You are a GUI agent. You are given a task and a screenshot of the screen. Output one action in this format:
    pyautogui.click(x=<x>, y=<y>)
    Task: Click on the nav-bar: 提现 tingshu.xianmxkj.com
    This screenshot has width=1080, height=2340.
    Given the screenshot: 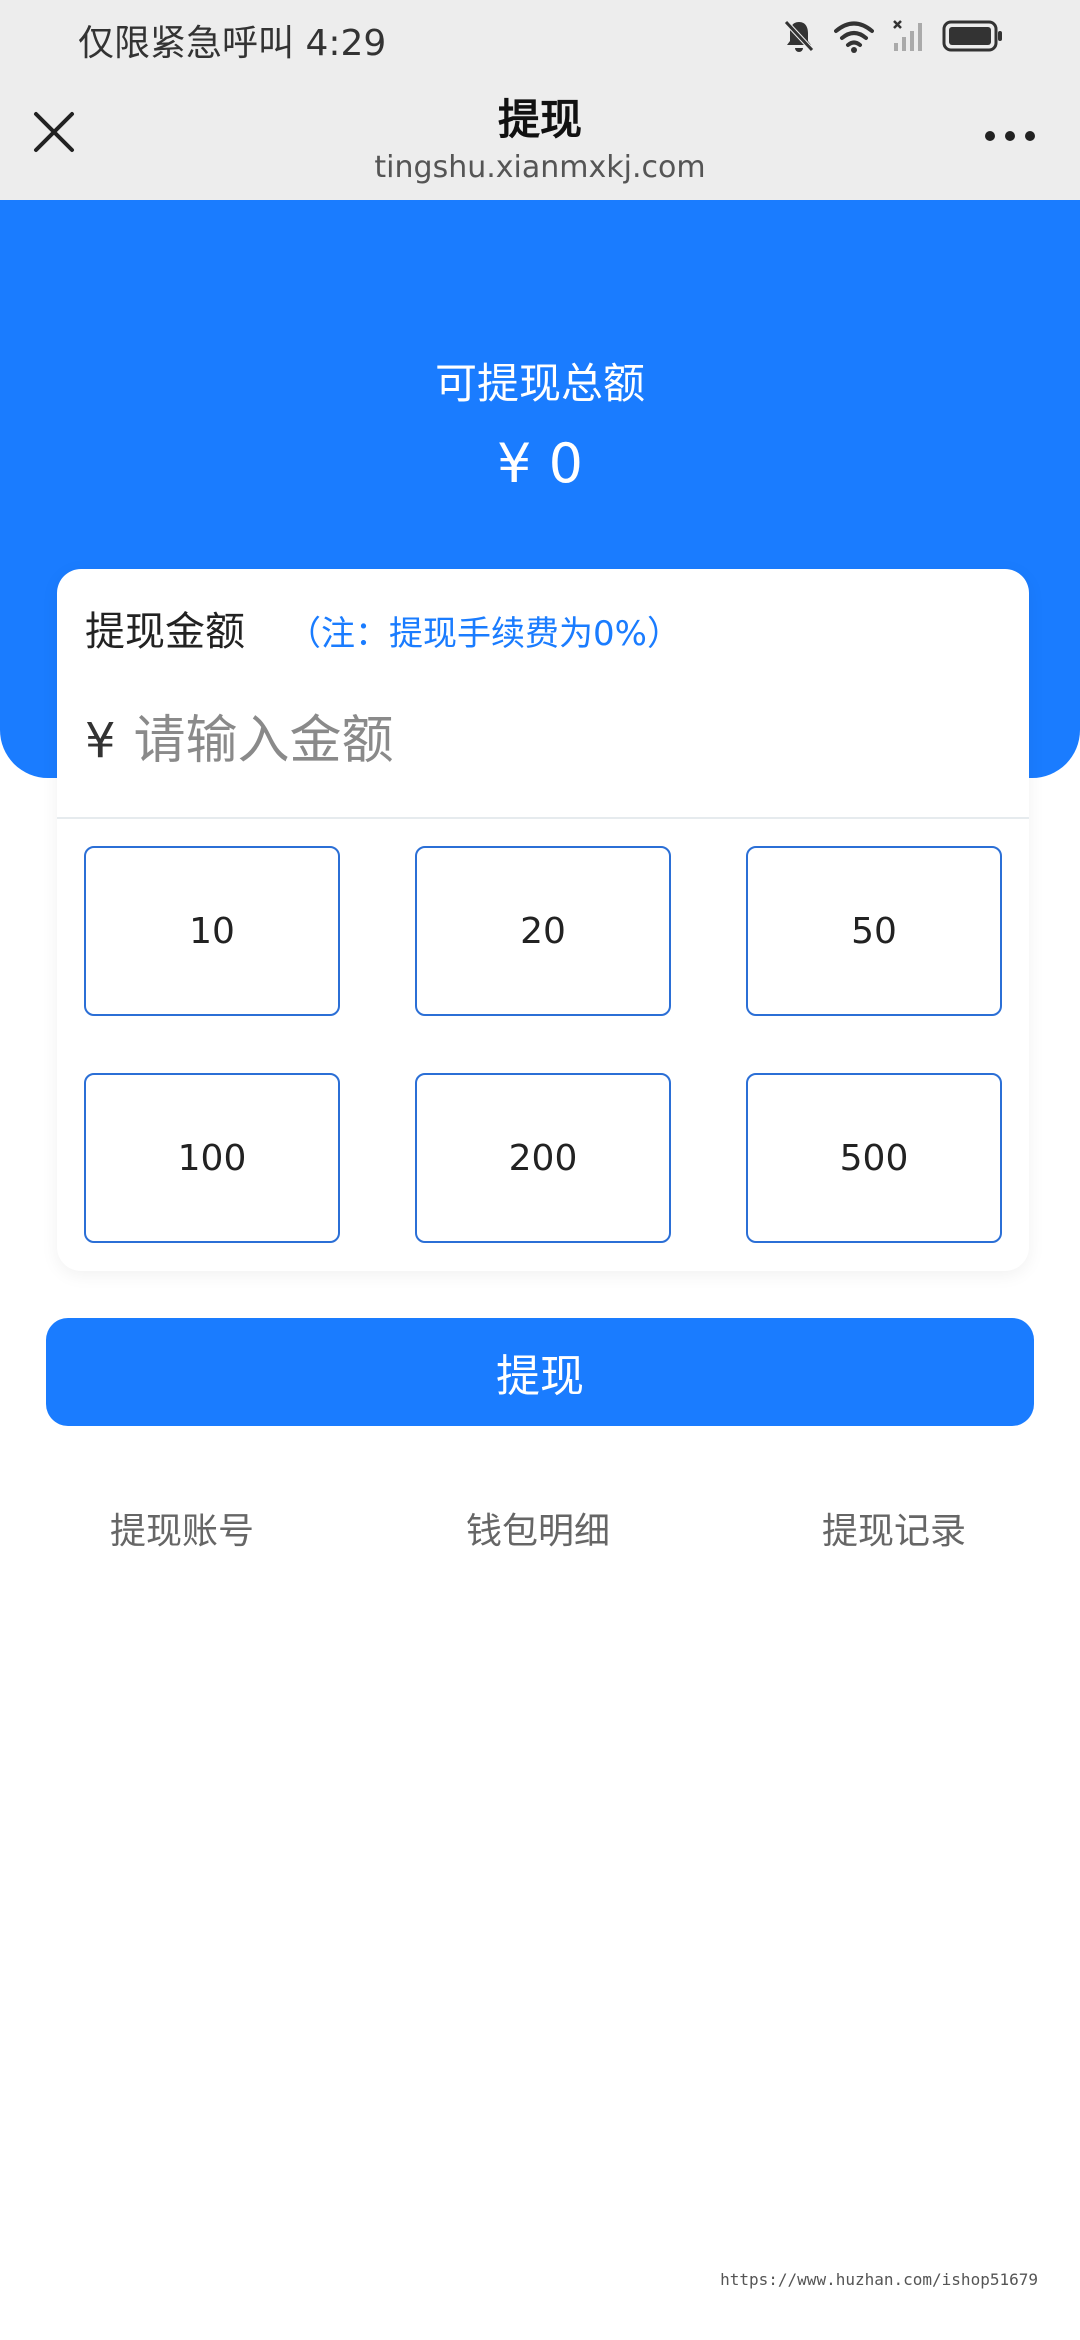 What is the action you would take?
    pyautogui.click(x=540, y=136)
    